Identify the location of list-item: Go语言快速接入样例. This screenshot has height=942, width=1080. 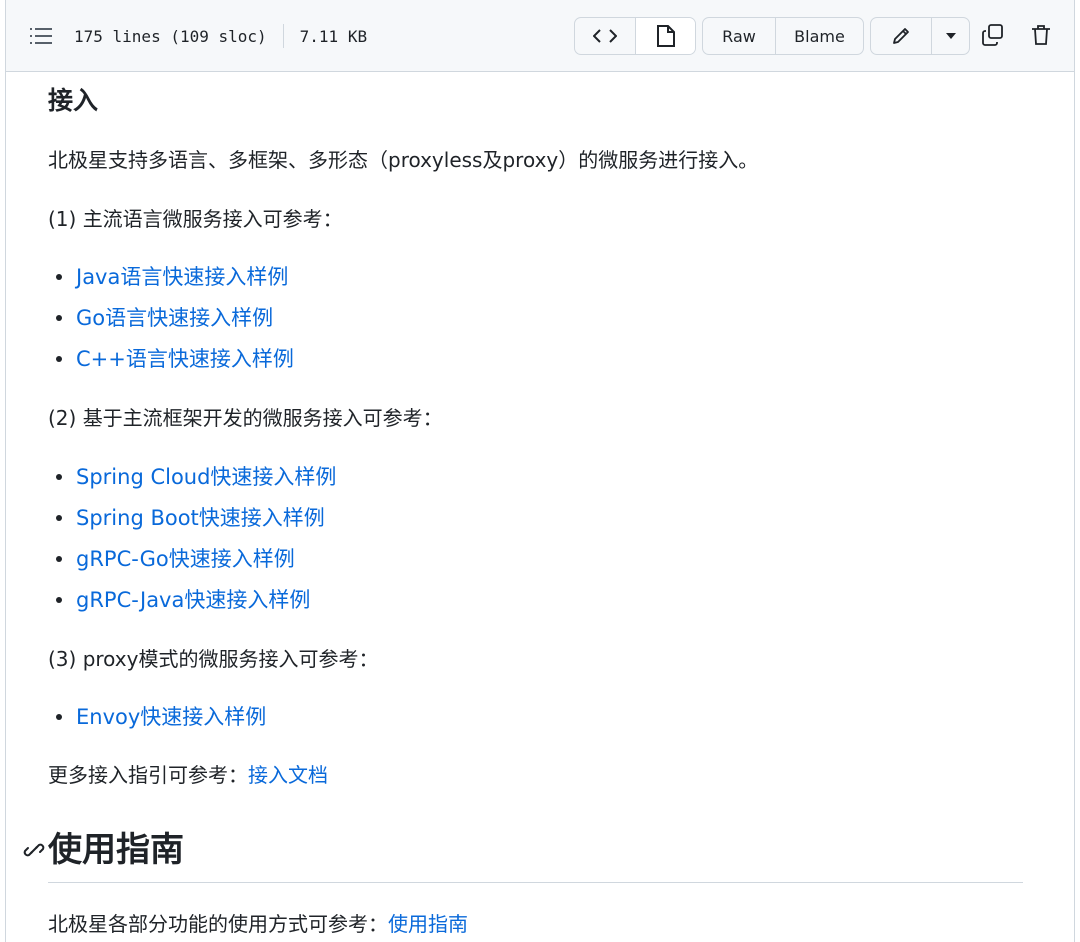
(164, 318).